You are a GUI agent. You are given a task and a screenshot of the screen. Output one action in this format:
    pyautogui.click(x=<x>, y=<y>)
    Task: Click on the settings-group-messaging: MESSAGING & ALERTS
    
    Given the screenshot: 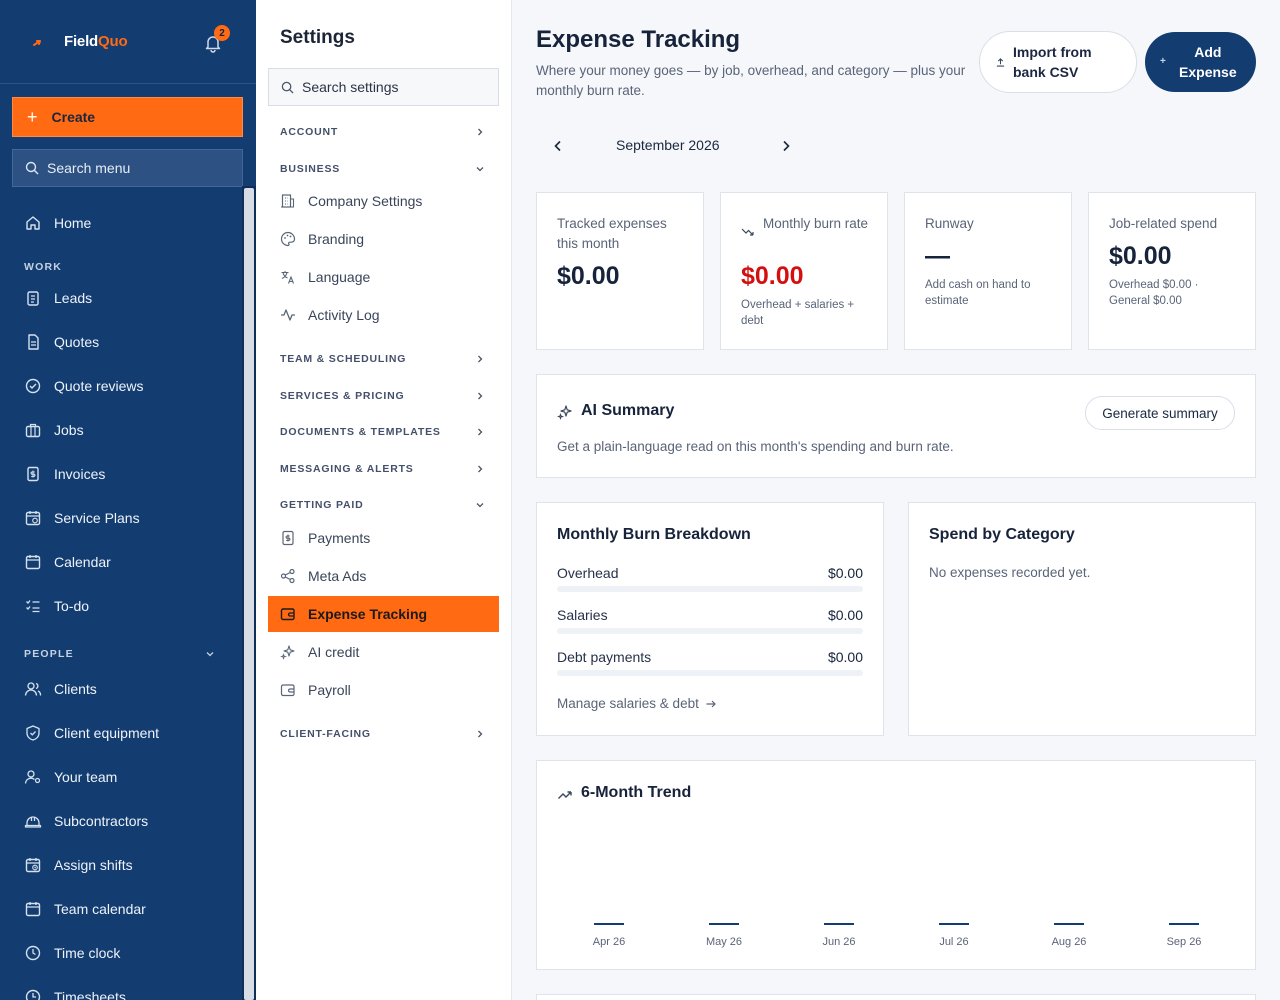 What is the action you would take?
    pyautogui.click(x=347, y=469)
    